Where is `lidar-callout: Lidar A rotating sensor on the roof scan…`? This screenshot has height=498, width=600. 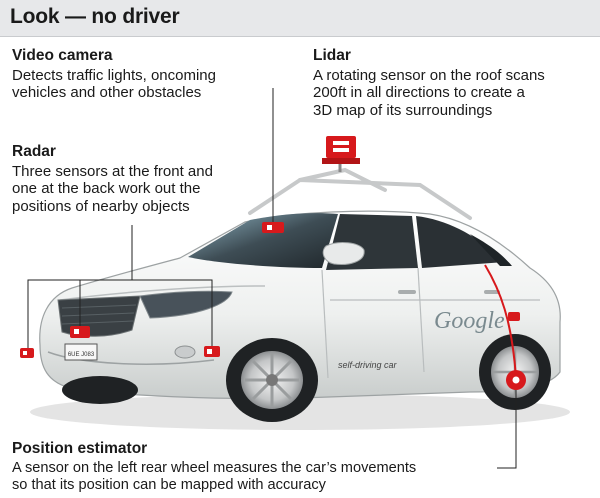 lidar-callout: Lidar A rotating sensor on the roof scan… is located at coordinates (448, 83).